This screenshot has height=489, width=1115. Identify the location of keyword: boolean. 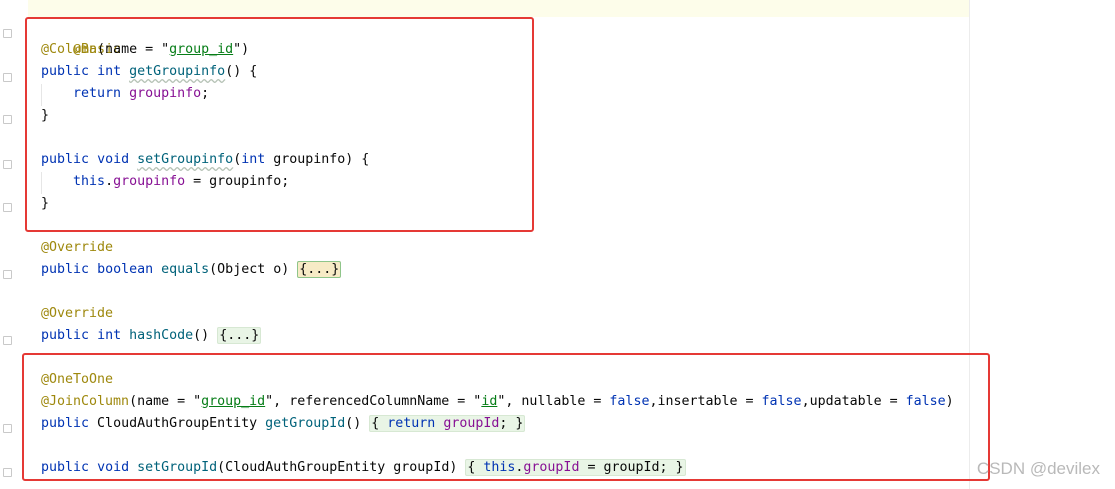
(125, 269).